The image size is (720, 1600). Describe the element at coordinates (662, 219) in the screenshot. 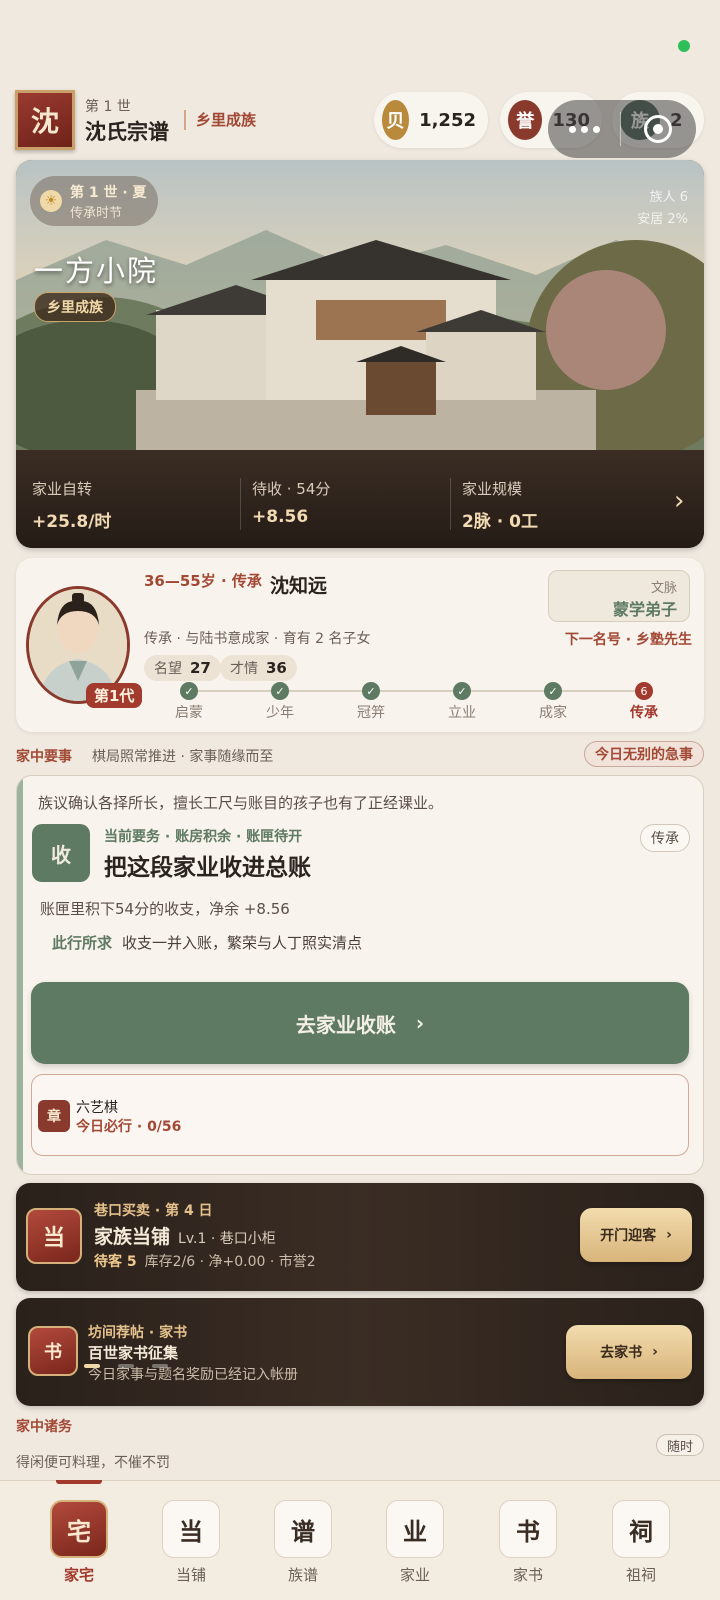

I see `happiness-rate: 安居 2%` at that location.